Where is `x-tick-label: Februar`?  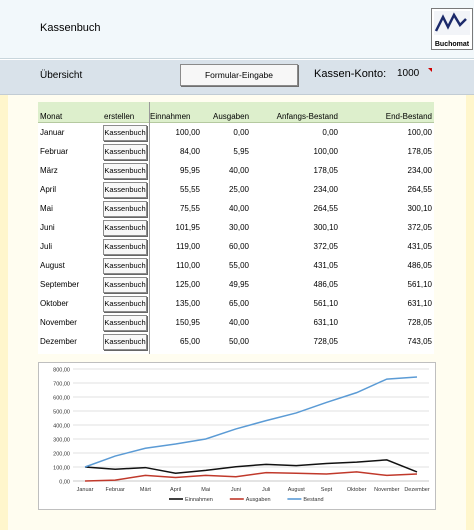 x-tick-label: Februar is located at coordinates (115, 490).